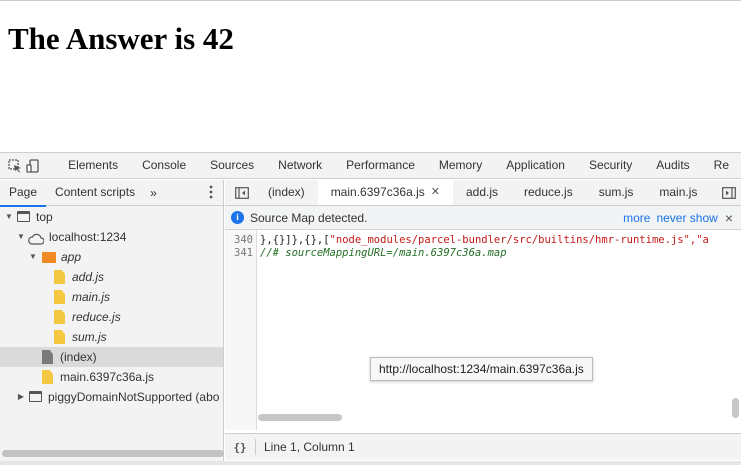  I want to click on tree-item-top: ▼ top, so click(111, 217).